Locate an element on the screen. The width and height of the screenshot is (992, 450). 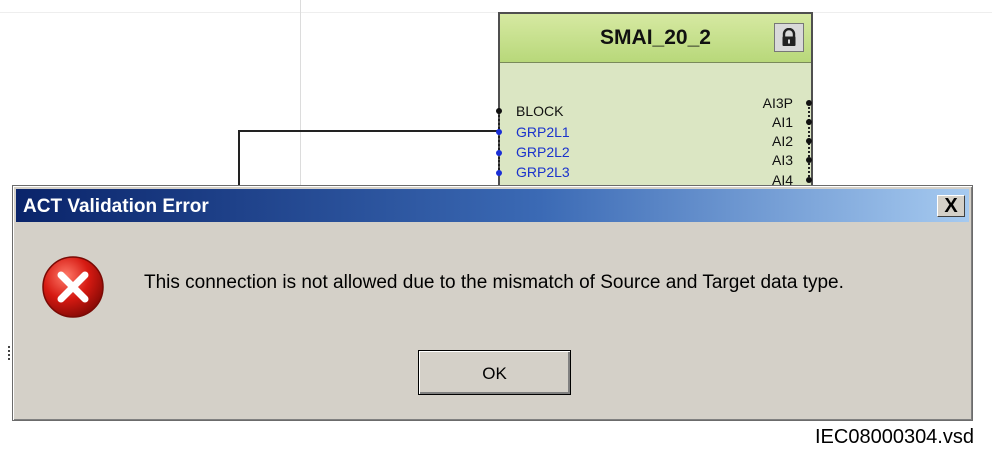
input-port-label: GRP2L1 is located at coordinates (543, 132).